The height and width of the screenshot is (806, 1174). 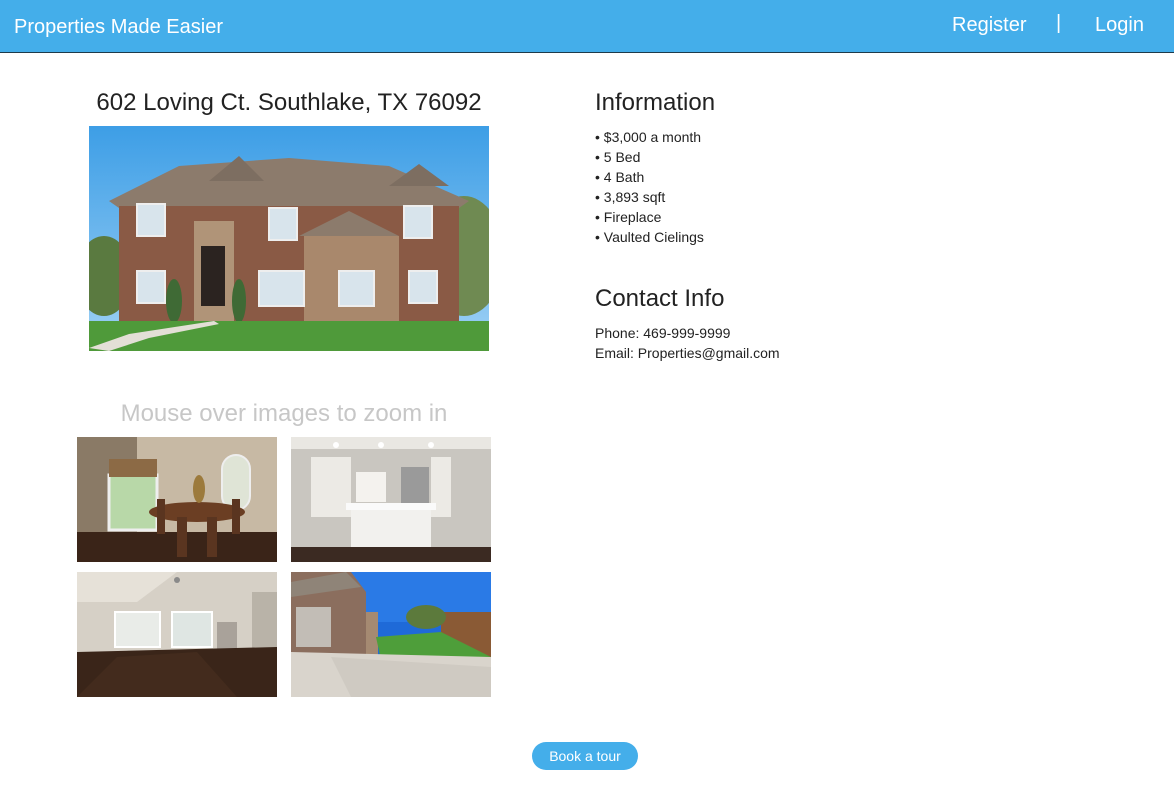 I want to click on living-room-icon, so click(x=177, y=634).